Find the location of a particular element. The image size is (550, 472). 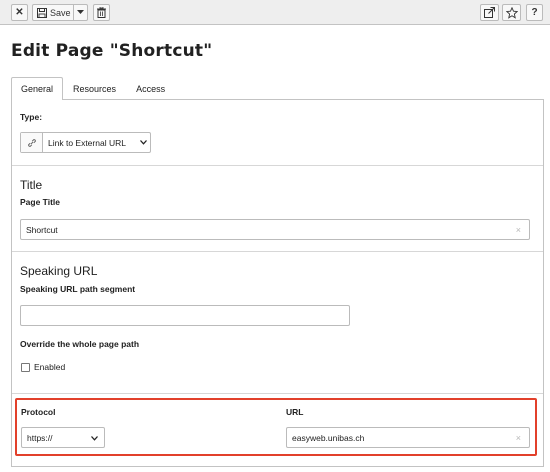

save-button: Save is located at coordinates (53, 12).